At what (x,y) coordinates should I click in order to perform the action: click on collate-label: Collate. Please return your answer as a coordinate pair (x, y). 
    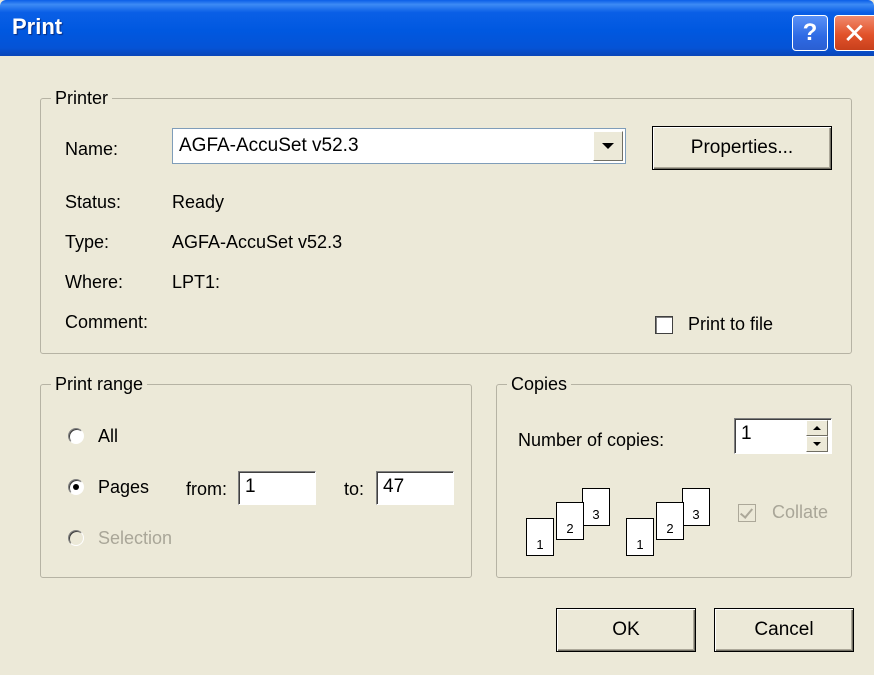
    Looking at the image, I should click on (800, 512).